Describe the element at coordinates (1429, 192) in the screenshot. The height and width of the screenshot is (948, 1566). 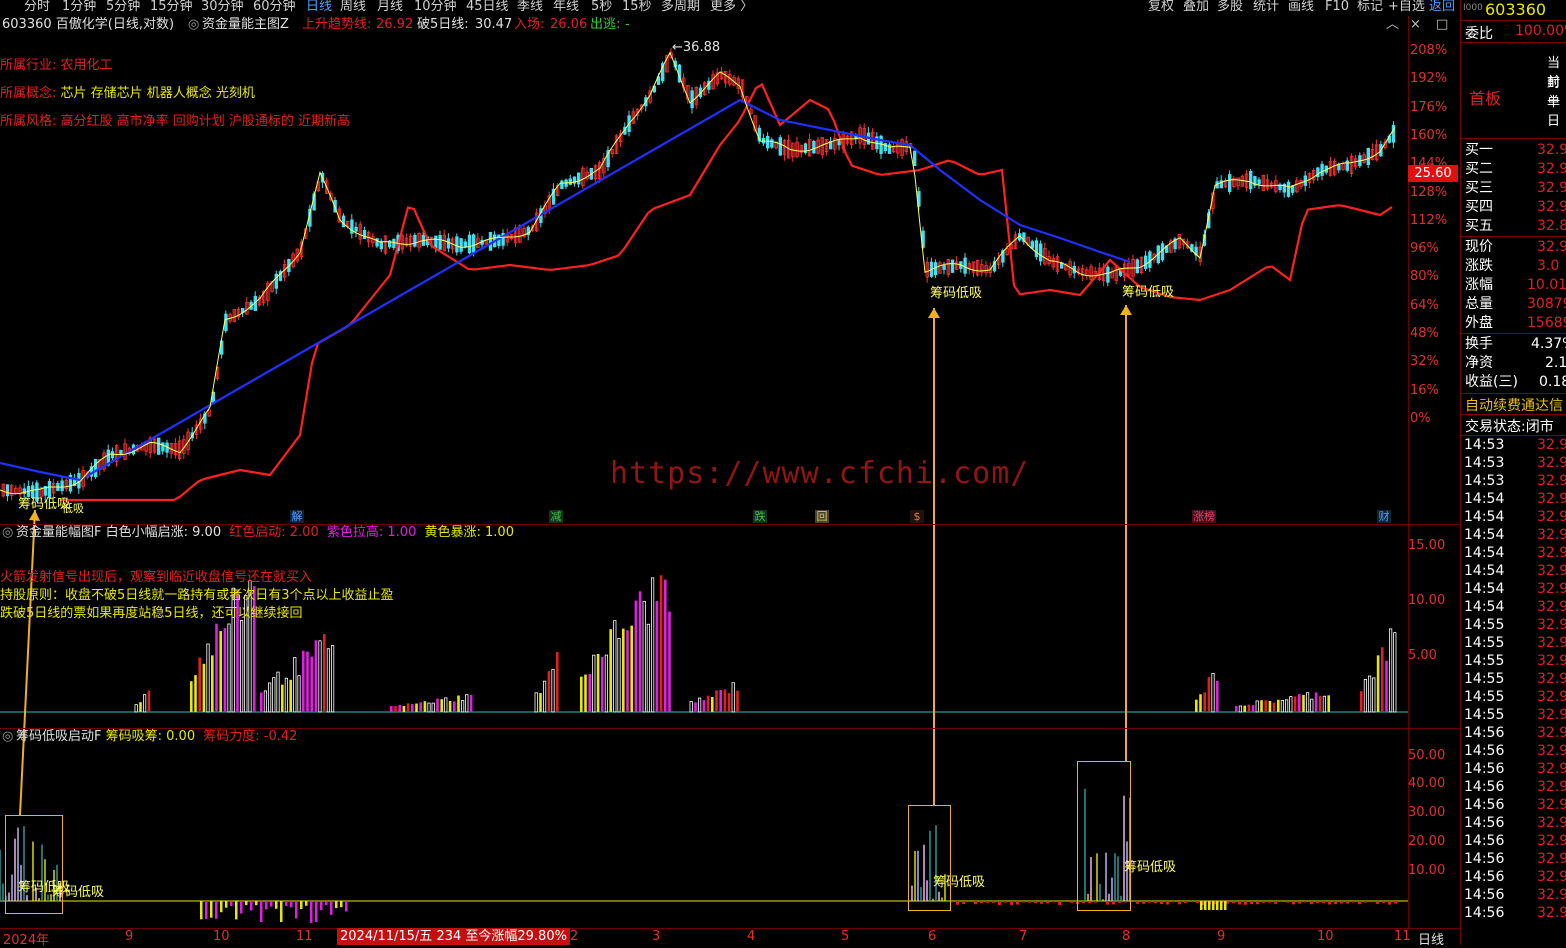
I see `y-axis-label: 128%` at that location.